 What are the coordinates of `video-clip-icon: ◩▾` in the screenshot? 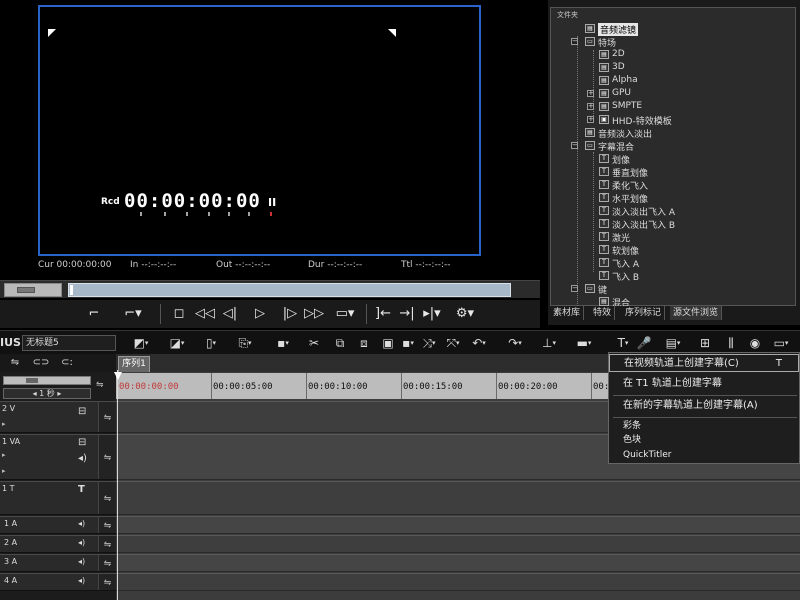 It's located at (141, 343).